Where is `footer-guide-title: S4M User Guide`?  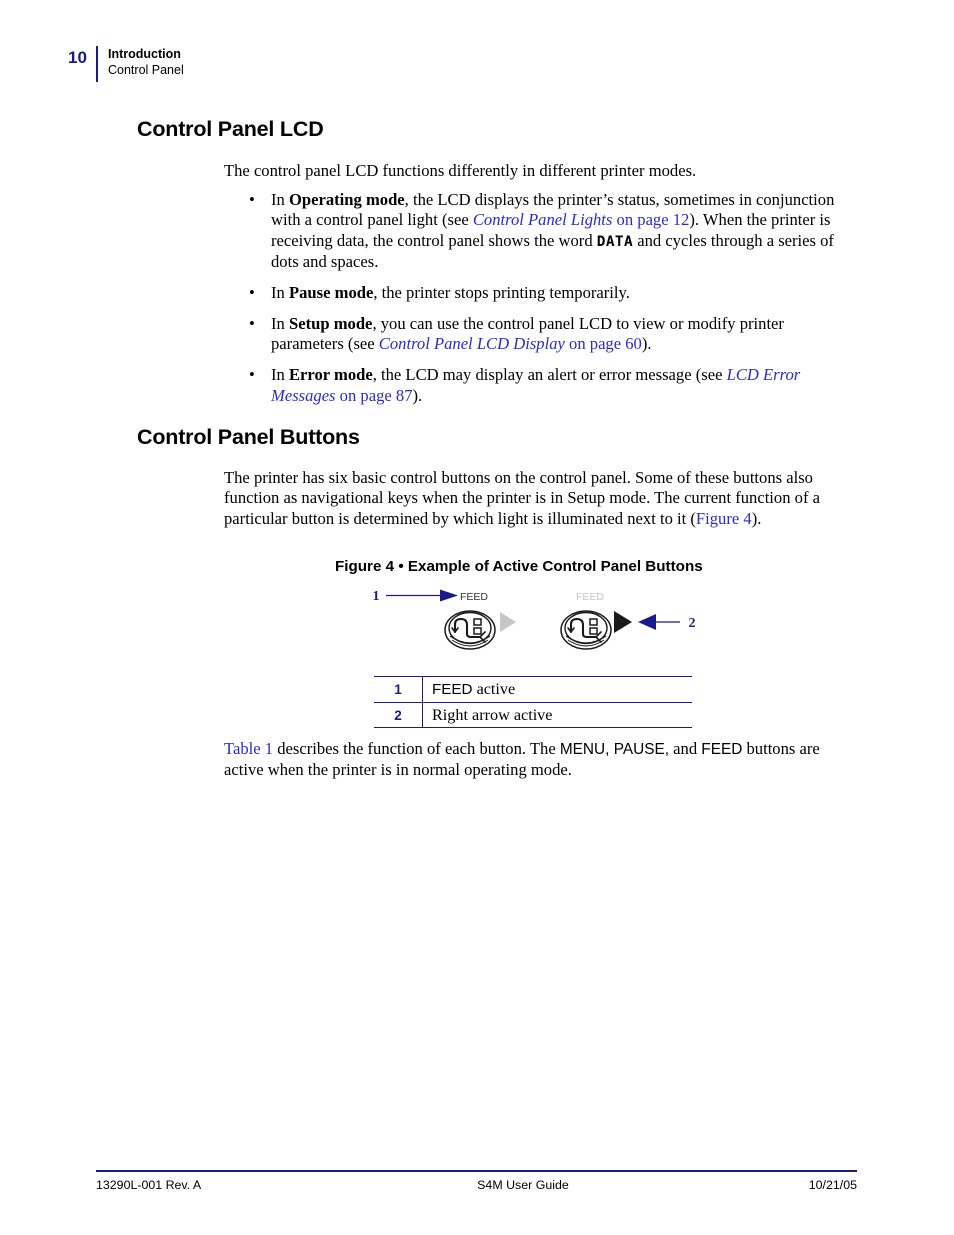
footer-guide-title: S4M User Guide is located at coordinates (523, 1185).